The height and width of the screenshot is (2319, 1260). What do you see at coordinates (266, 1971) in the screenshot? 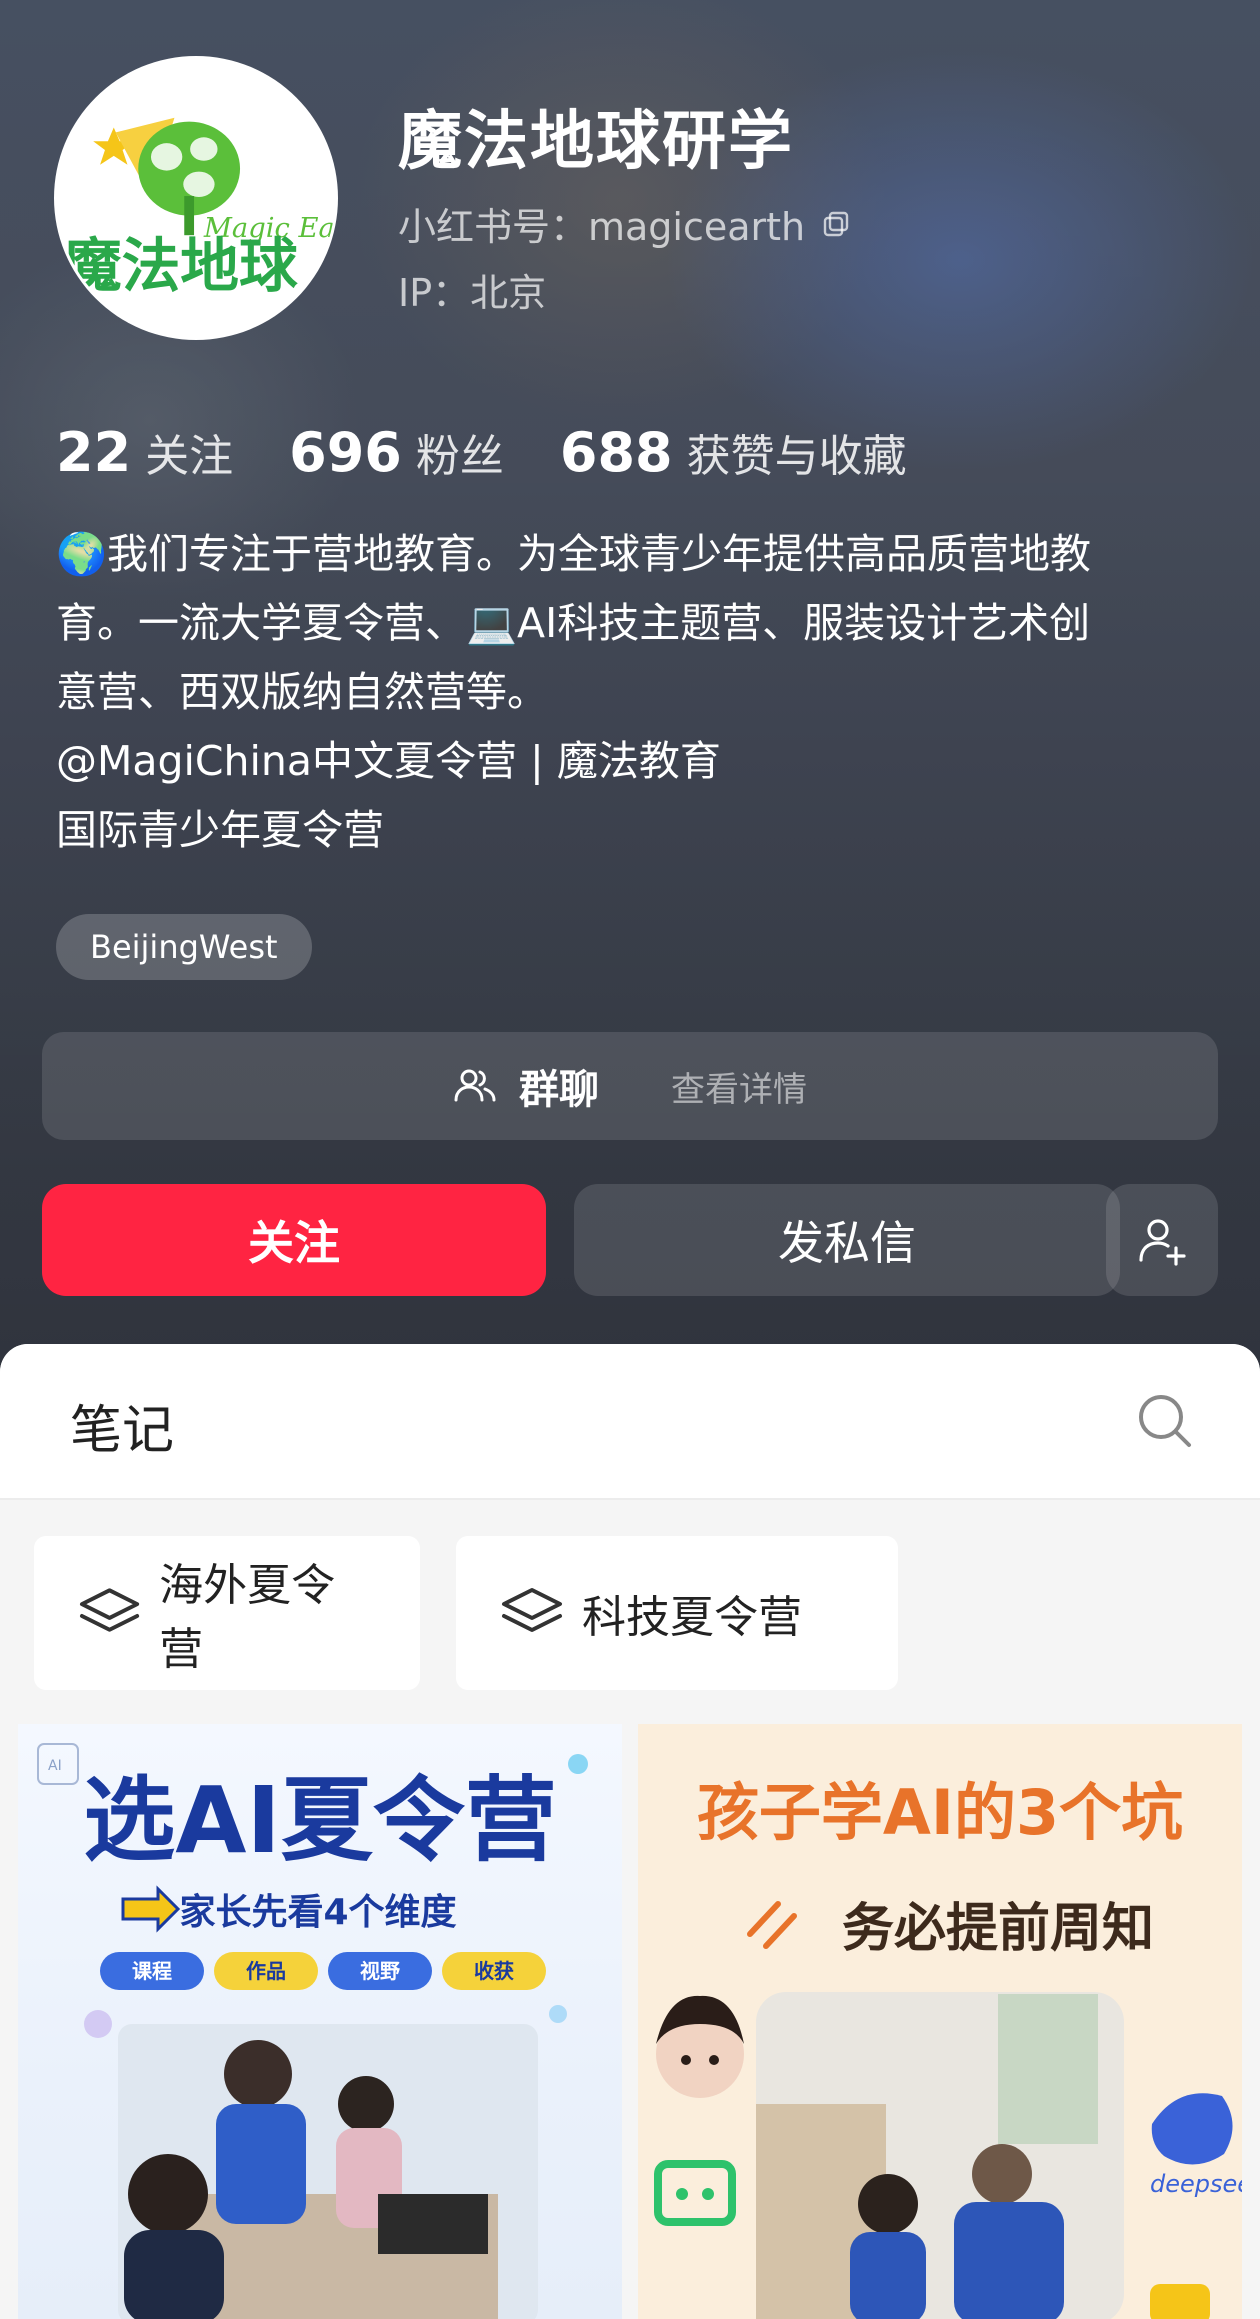
I see `note-pill: 作品` at bounding box center [266, 1971].